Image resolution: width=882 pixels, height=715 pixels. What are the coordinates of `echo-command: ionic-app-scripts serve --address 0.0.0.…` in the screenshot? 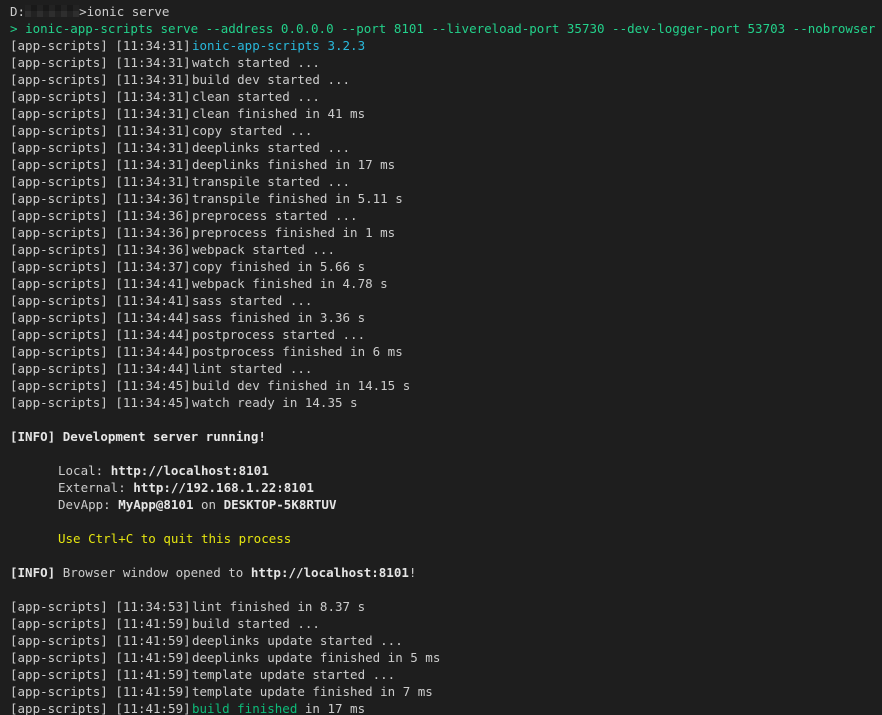 It's located at (450, 28).